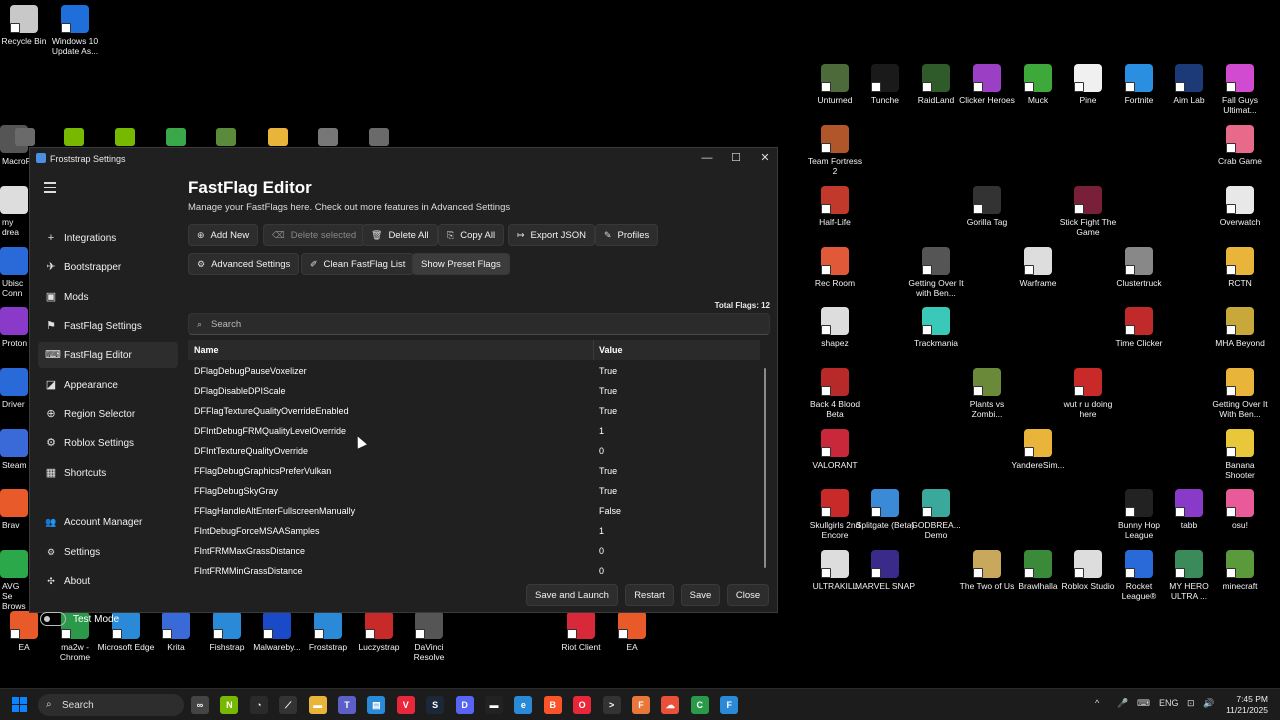  I want to click on nav-item-integrations: + Integrations, so click(108, 238).